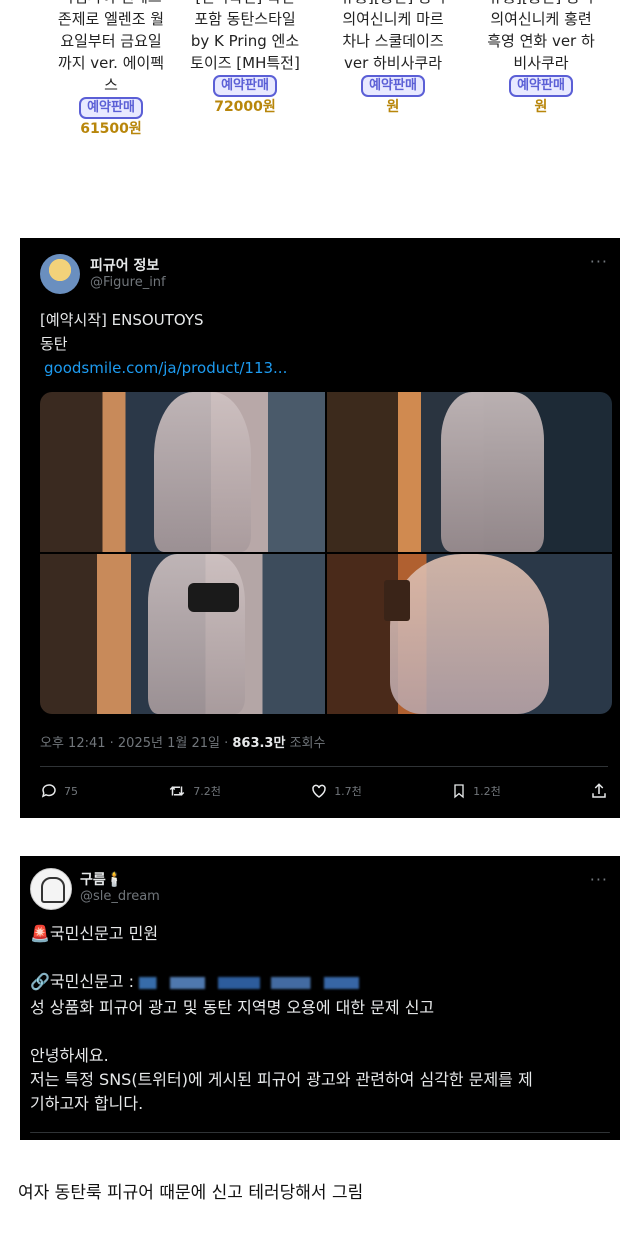  I want to click on heart-icon, so click(319, 791).